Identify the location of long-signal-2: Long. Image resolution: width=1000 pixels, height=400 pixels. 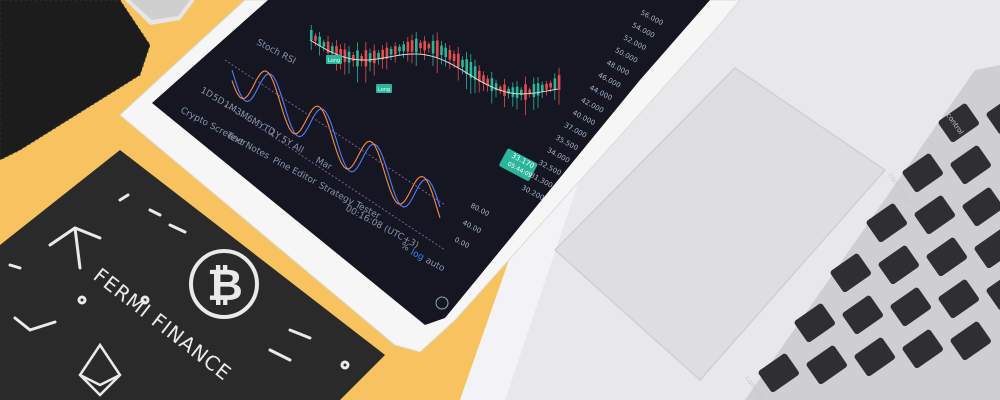
(384, 88).